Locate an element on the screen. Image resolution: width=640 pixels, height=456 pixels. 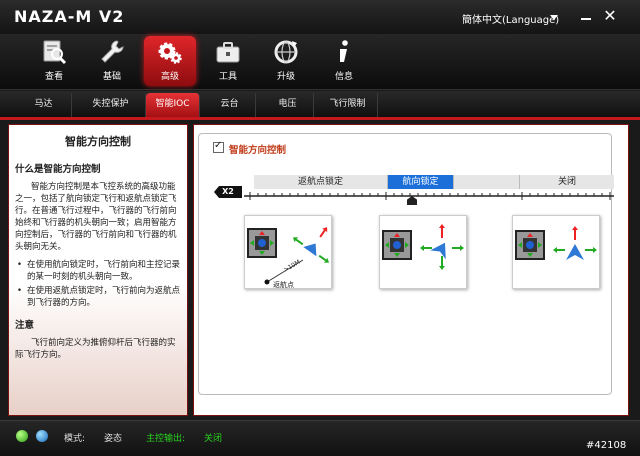
toolbar-basic-label: 基础 is located at coordinates (111, 77).